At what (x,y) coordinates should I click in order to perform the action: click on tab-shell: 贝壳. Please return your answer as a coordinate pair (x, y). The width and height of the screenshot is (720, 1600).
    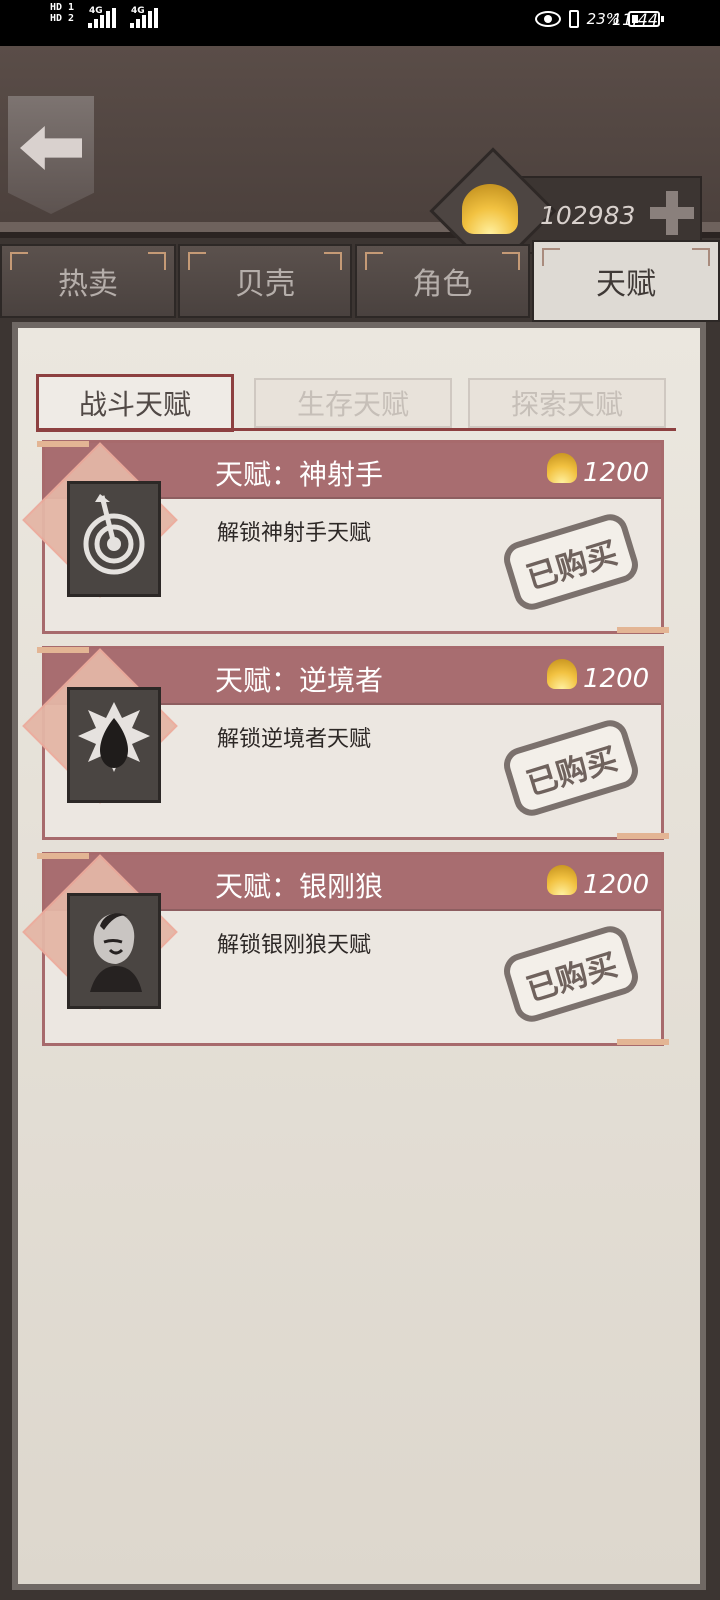
    Looking at the image, I should click on (265, 281).